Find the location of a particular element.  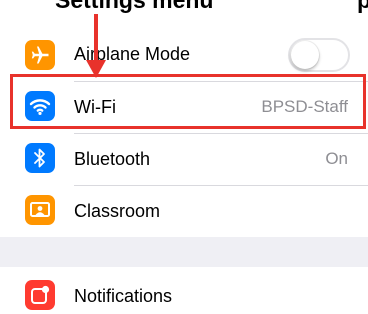

toggle-knob is located at coordinates (305, 55).